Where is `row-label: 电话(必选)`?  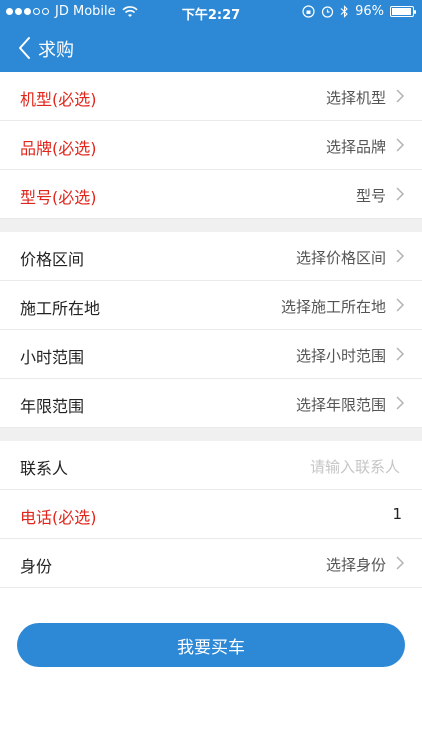 row-label: 电话(必选) is located at coordinates (58, 517).